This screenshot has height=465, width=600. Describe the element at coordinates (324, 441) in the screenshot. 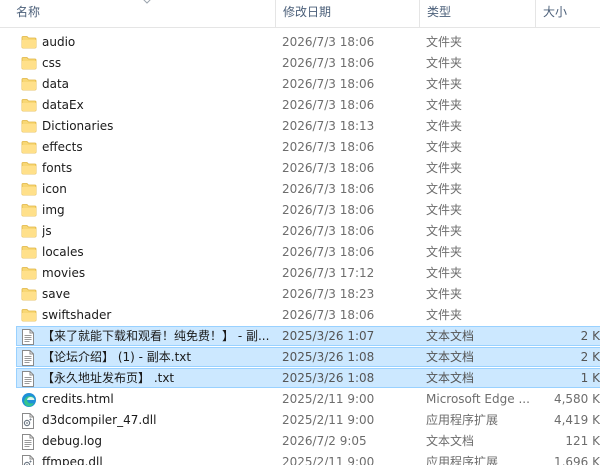

I see `item-modified-date: 2026/7/2 9:05` at that location.